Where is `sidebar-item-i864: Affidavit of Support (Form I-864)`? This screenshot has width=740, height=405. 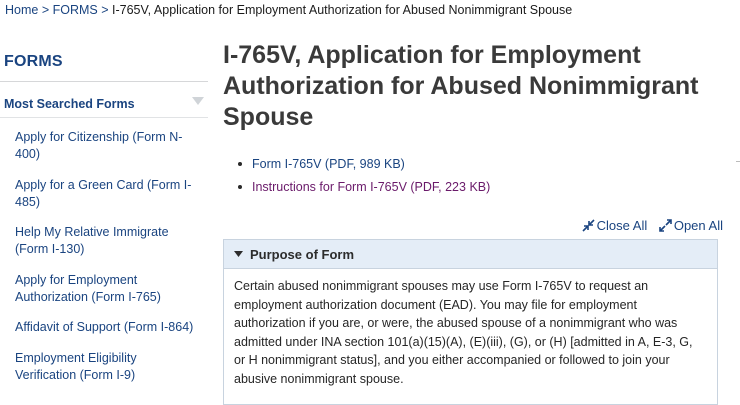
sidebar-item-i864: Affidavit of Support (Form I-864) is located at coordinates (104, 327).